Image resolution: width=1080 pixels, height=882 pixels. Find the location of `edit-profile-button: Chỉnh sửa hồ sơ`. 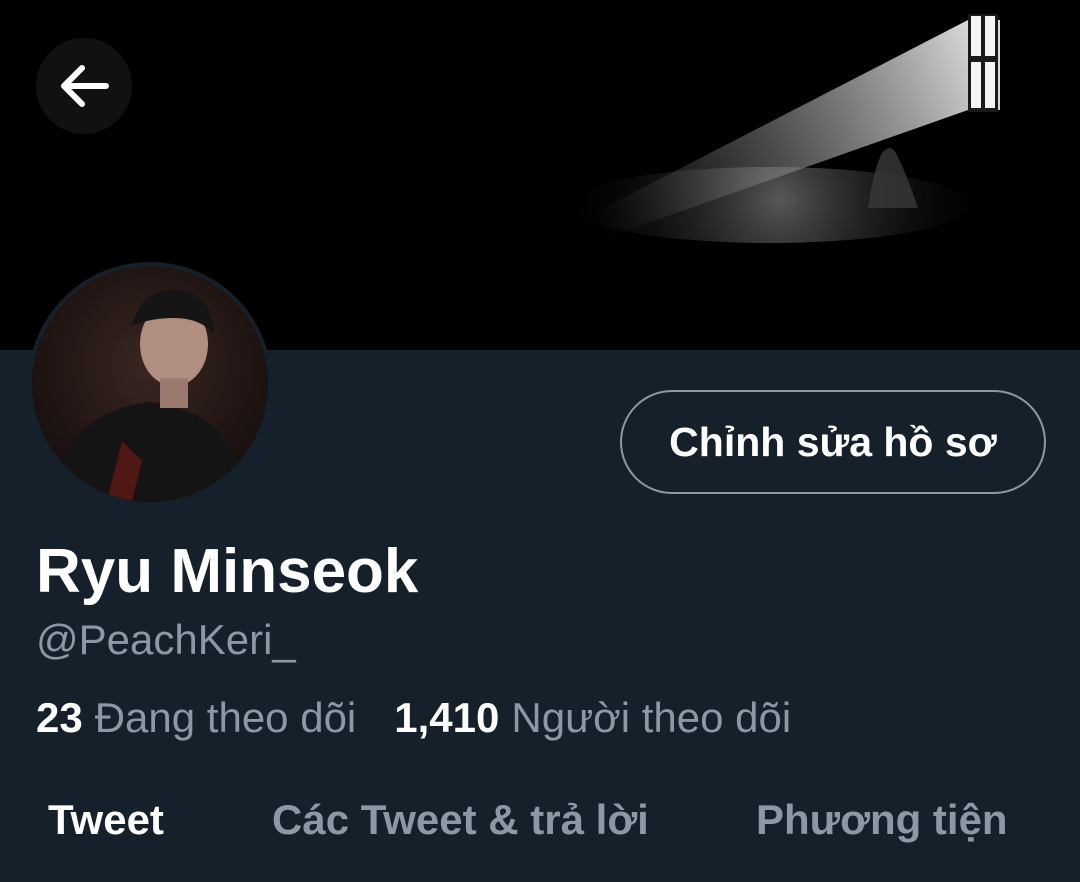

edit-profile-button: Chỉnh sửa hồ sơ is located at coordinates (833, 442).